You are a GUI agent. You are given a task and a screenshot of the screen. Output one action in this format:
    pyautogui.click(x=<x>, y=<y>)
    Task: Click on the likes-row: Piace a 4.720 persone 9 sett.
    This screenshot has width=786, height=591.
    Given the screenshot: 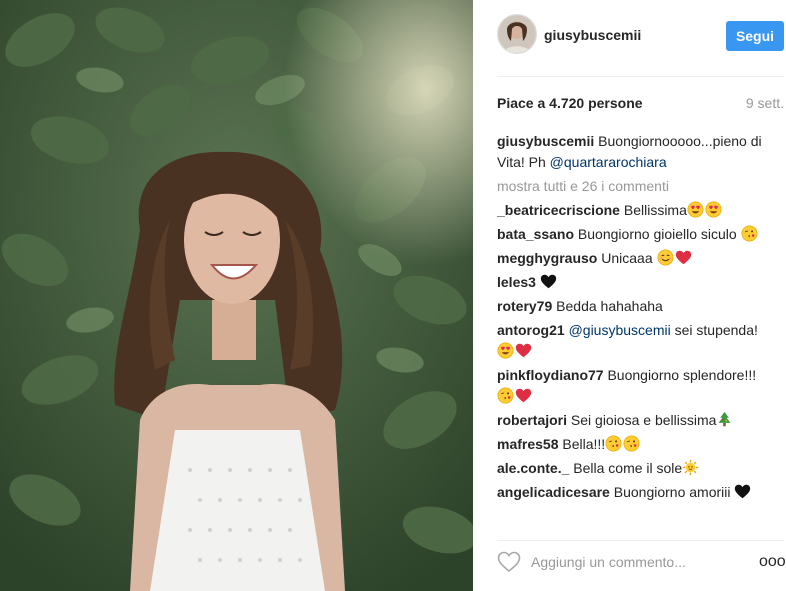 What is the action you would take?
    pyautogui.click(x=640, y=103)
    